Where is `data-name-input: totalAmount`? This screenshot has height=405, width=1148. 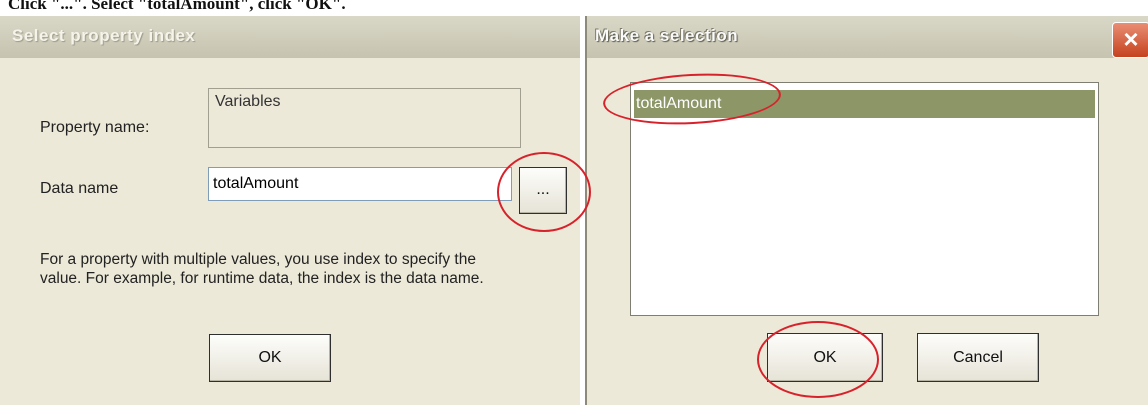 data-name-input: totalAmount is located at coordinates (360, 184).